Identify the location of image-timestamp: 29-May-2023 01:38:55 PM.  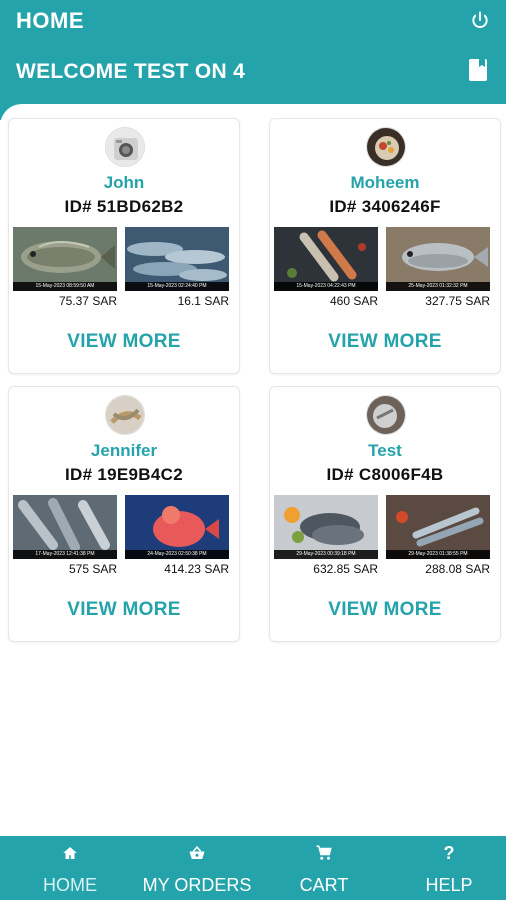
(438, 554).